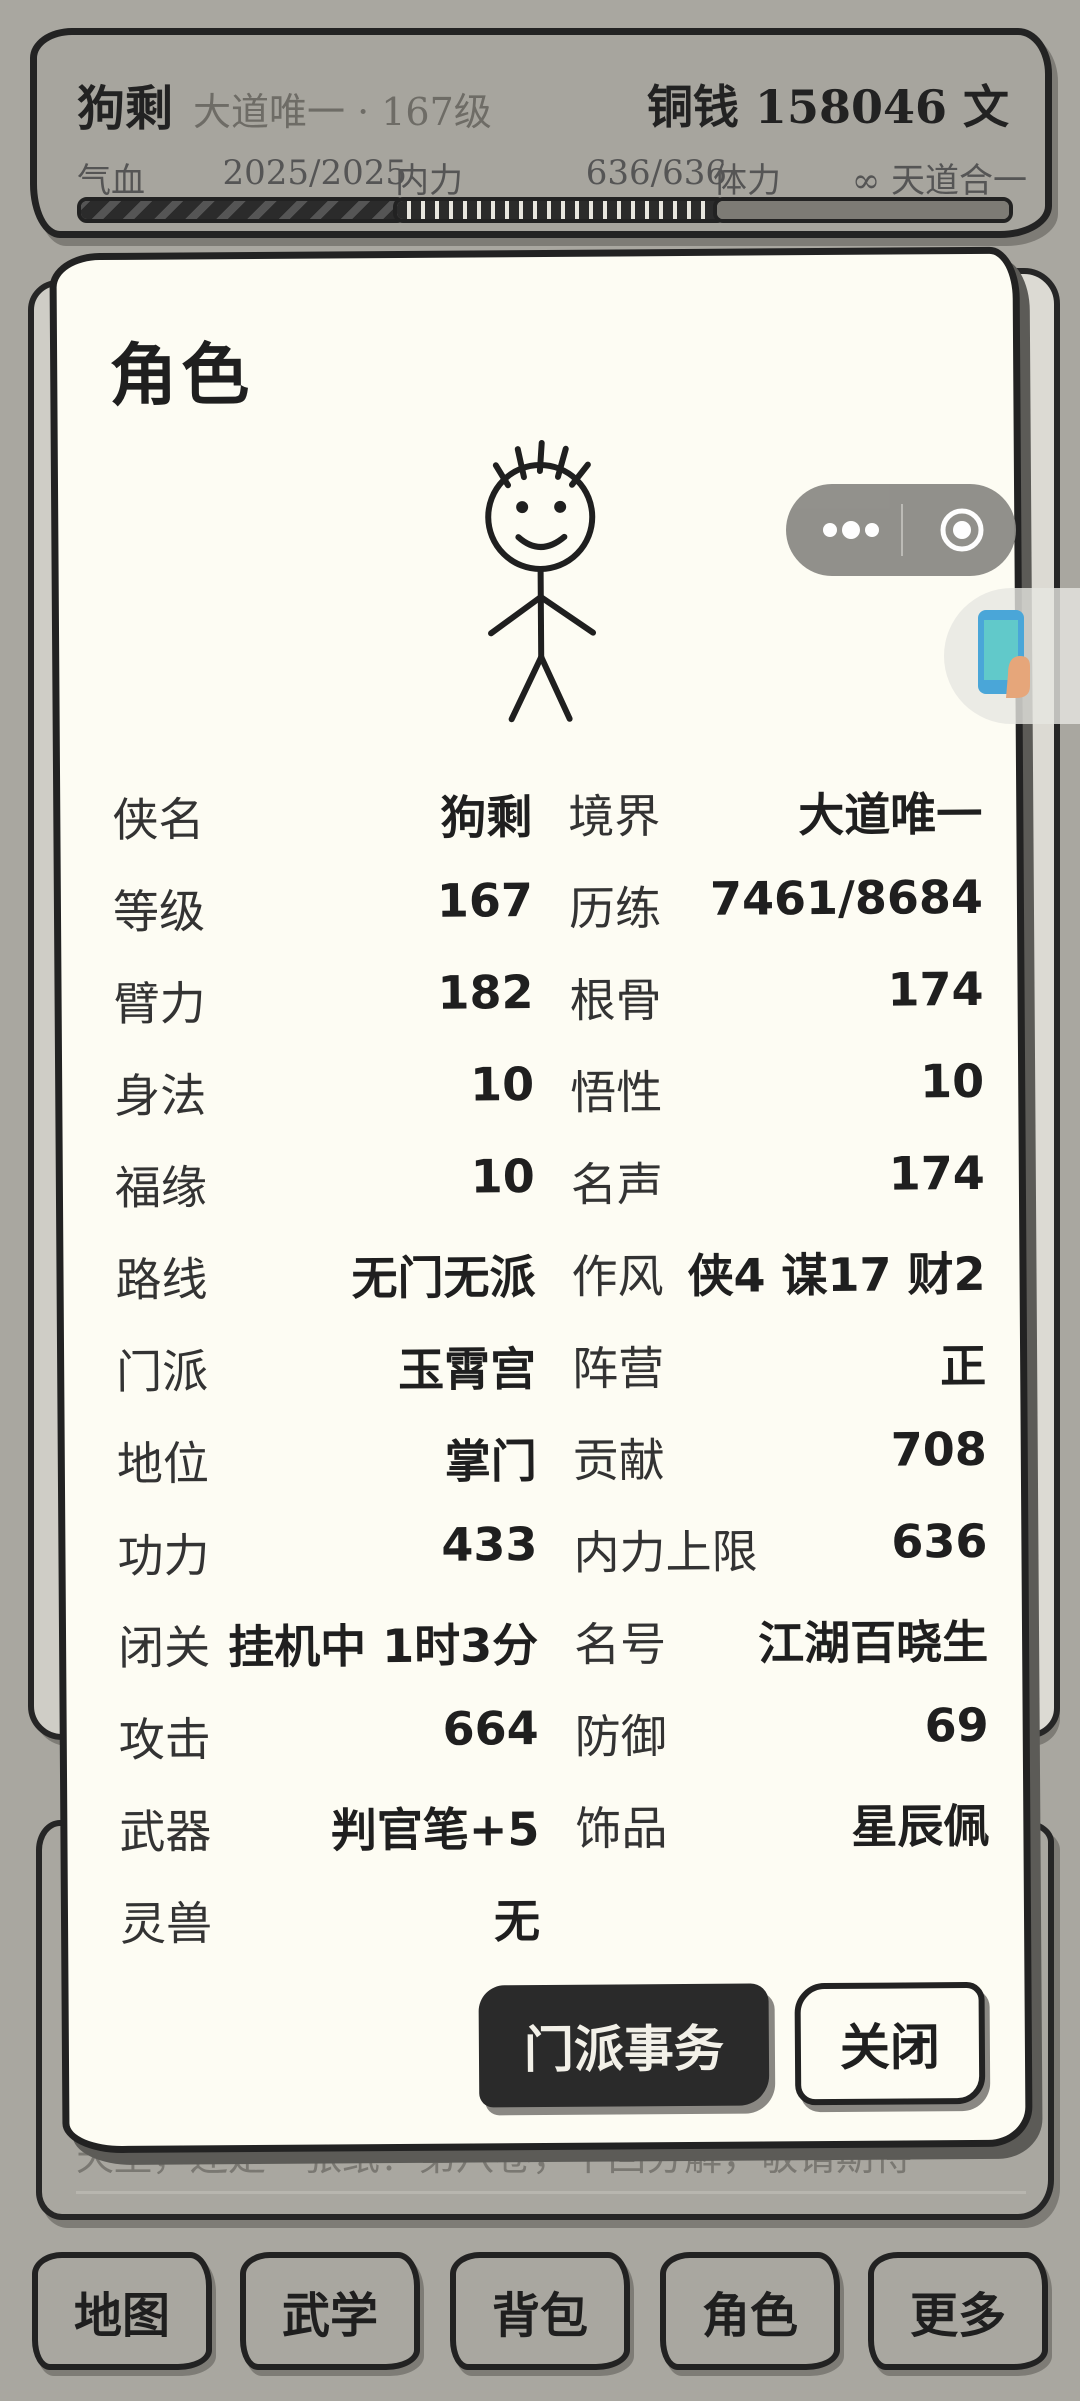  What do you see at coordinates (938, 1449) in the screenshot?
I see `attribute-value: 708` at bounding box center [938, 1449].